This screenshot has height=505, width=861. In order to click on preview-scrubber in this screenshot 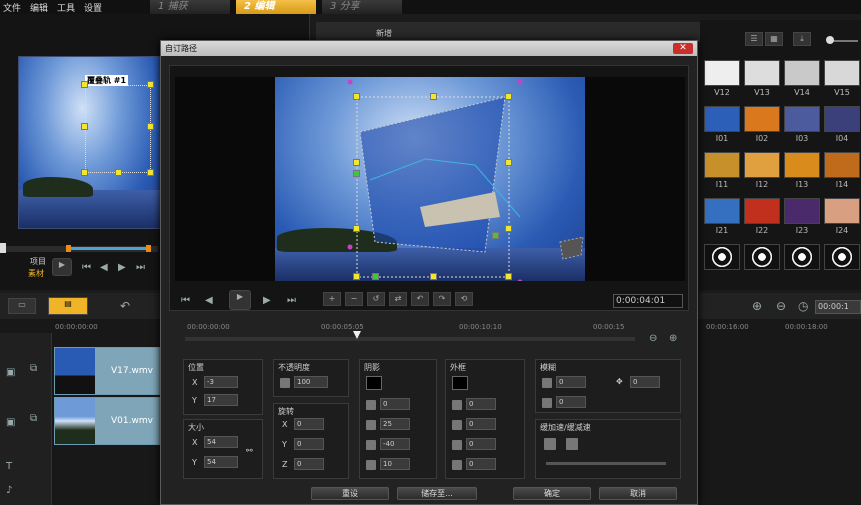, I will do `click(79, 248)`.